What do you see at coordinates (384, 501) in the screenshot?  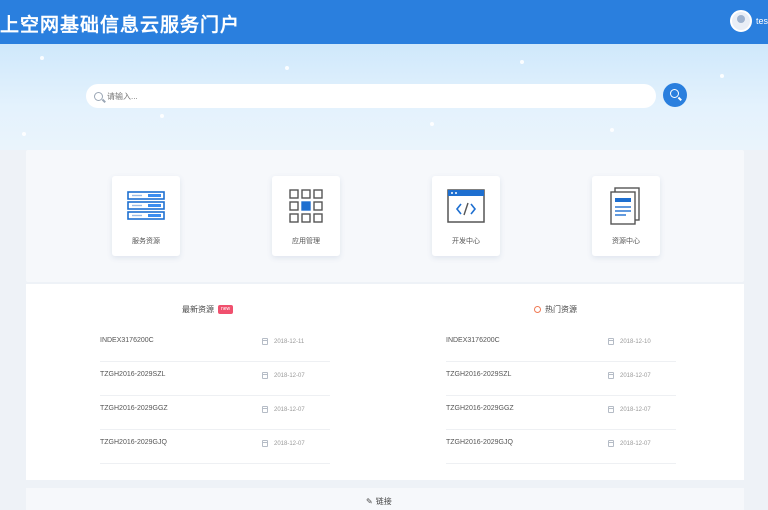 I see `links-title: 链接` at bounding box center [384, 501].